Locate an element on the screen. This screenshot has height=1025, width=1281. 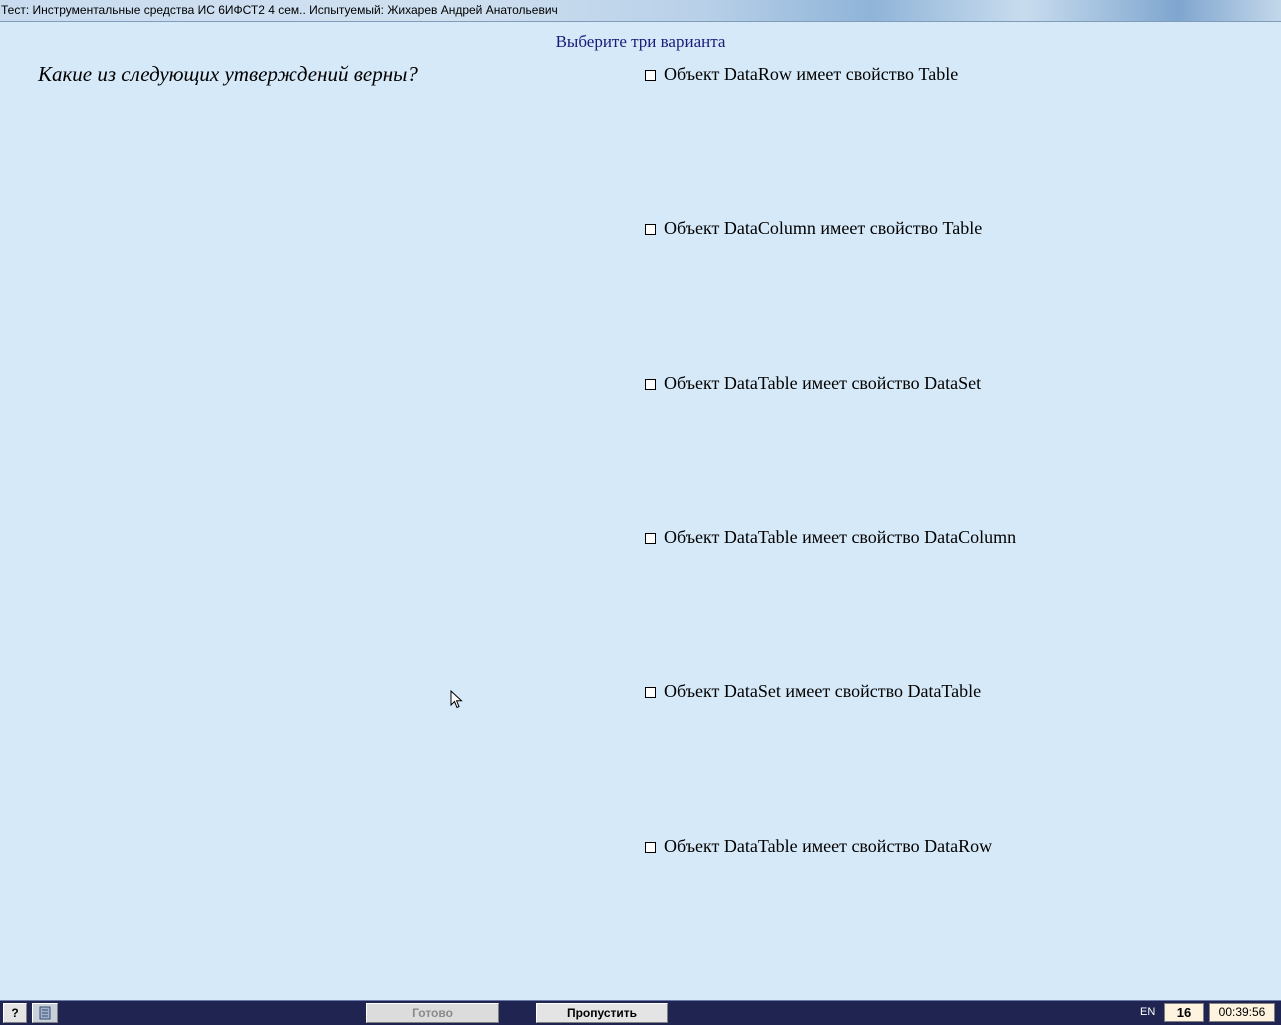
answer-option-6: Объект DataTable имеет свойство DataRow is located at coordinates (818, 846).